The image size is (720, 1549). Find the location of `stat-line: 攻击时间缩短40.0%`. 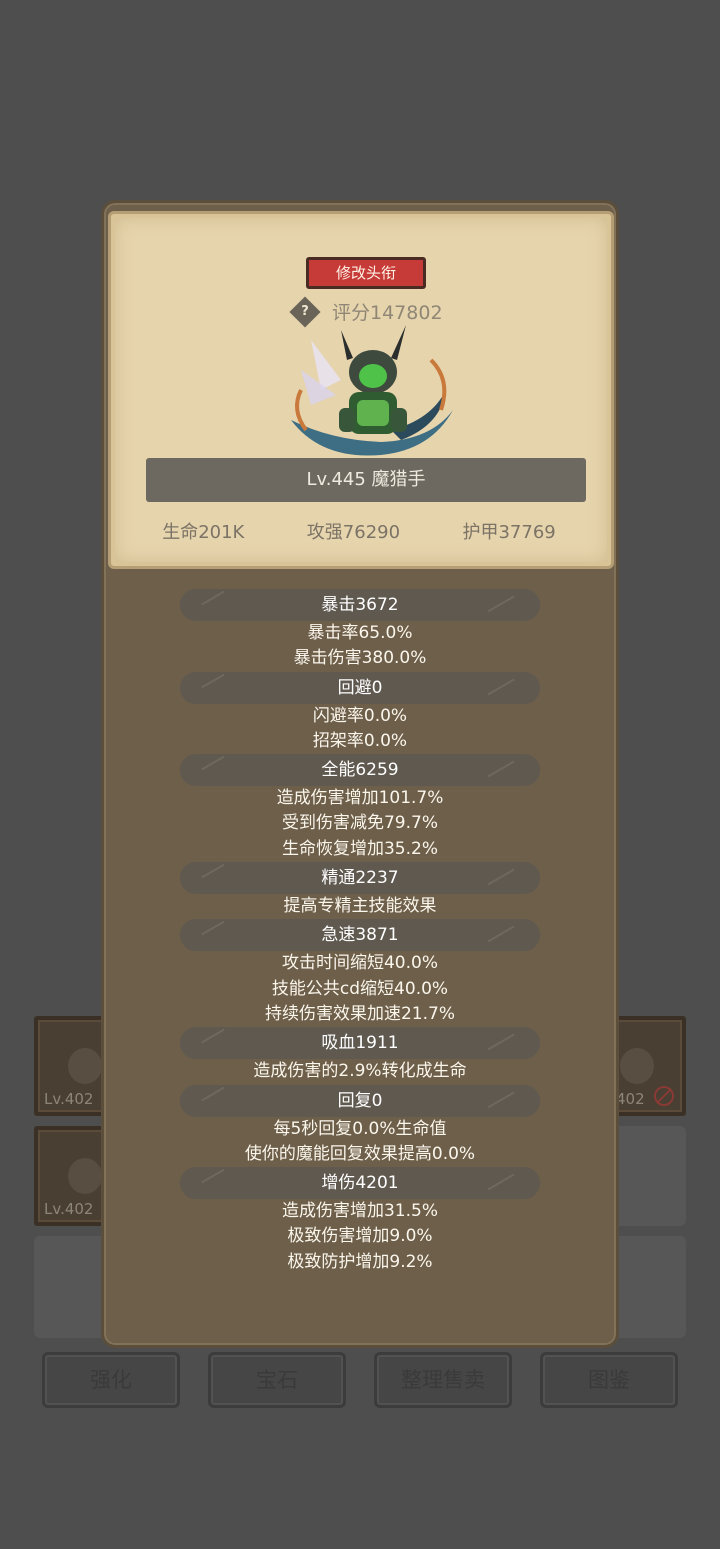

stat-line: 攻击时间缩短40.0% is located at coordinates (359, 963).